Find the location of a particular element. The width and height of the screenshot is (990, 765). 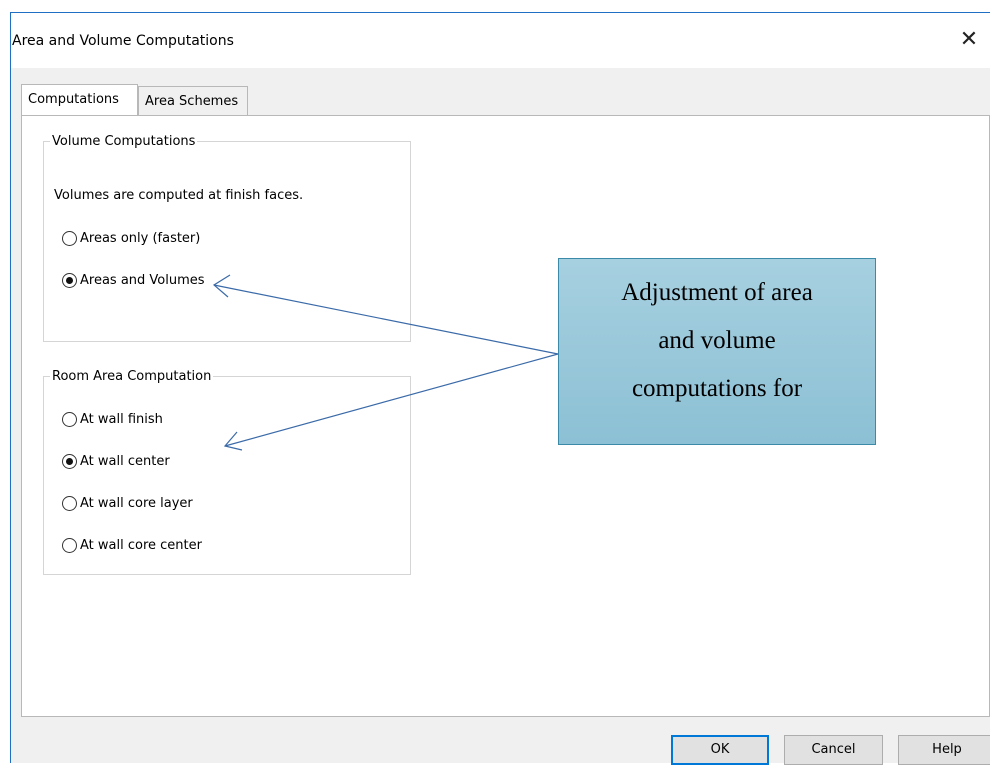

callout-line: Adjustment of area is located at coordinates (717, 292).